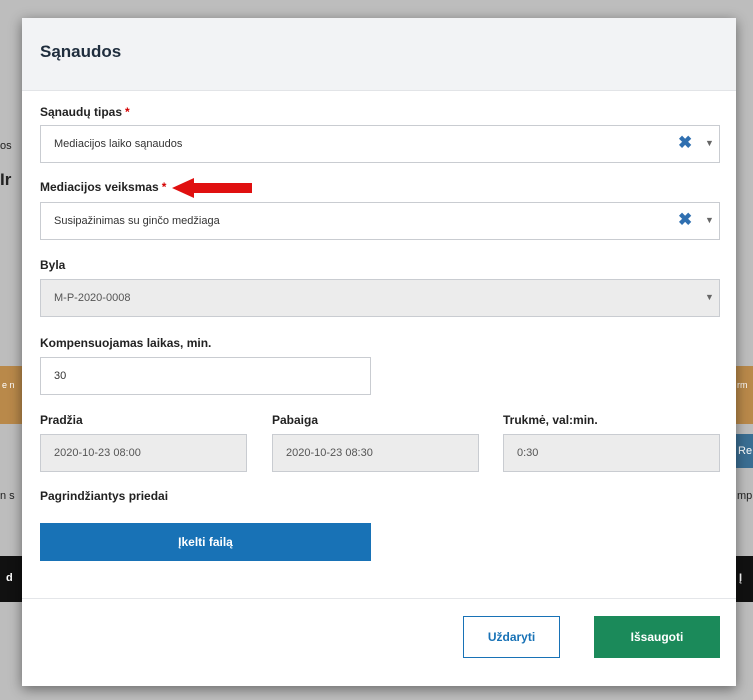 Image resolution: width=753 pixels, height=700 pixels. I want to click on mediation-action-label-text: Mediacijos veiksmas, so click(99, 187).